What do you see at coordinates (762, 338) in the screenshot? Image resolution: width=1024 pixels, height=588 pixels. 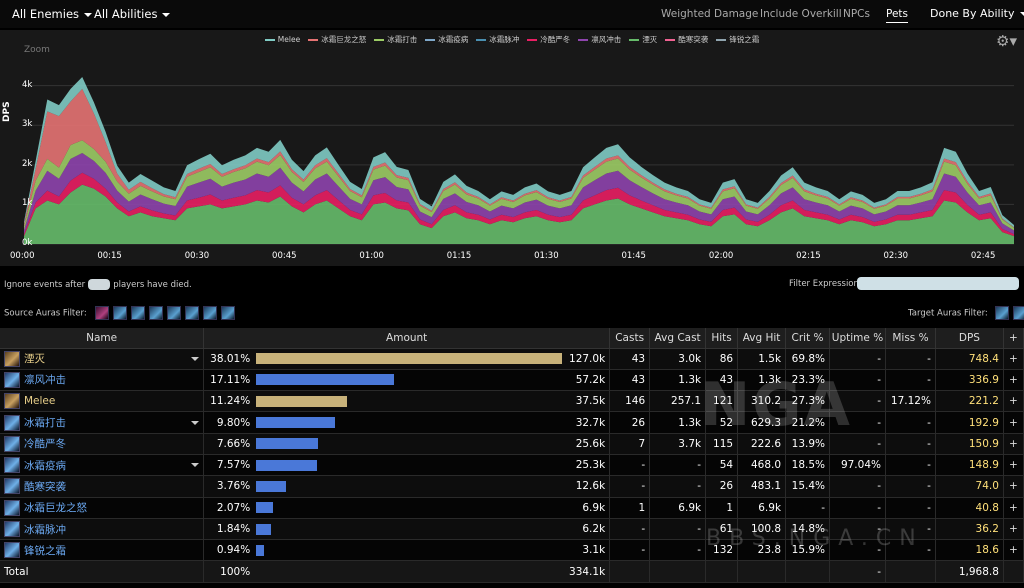 I see `col-avg-hit: Avg Hit` at bounding box center [762, 338].